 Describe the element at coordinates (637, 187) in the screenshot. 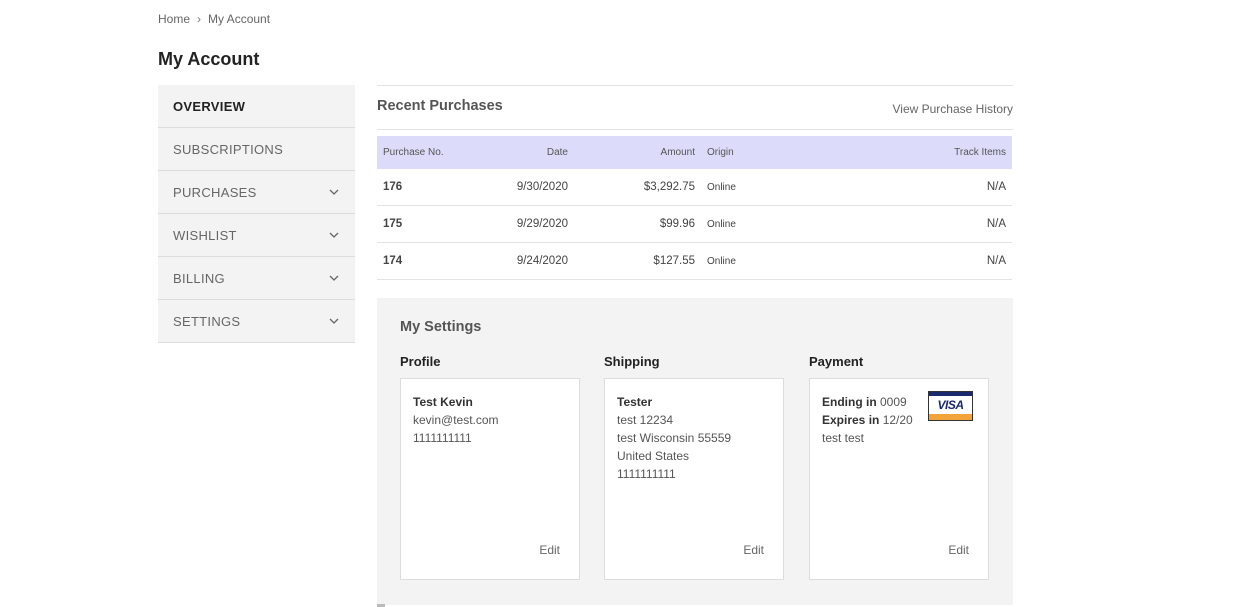

I see `purchase-amount: $3,292.75` at that location.